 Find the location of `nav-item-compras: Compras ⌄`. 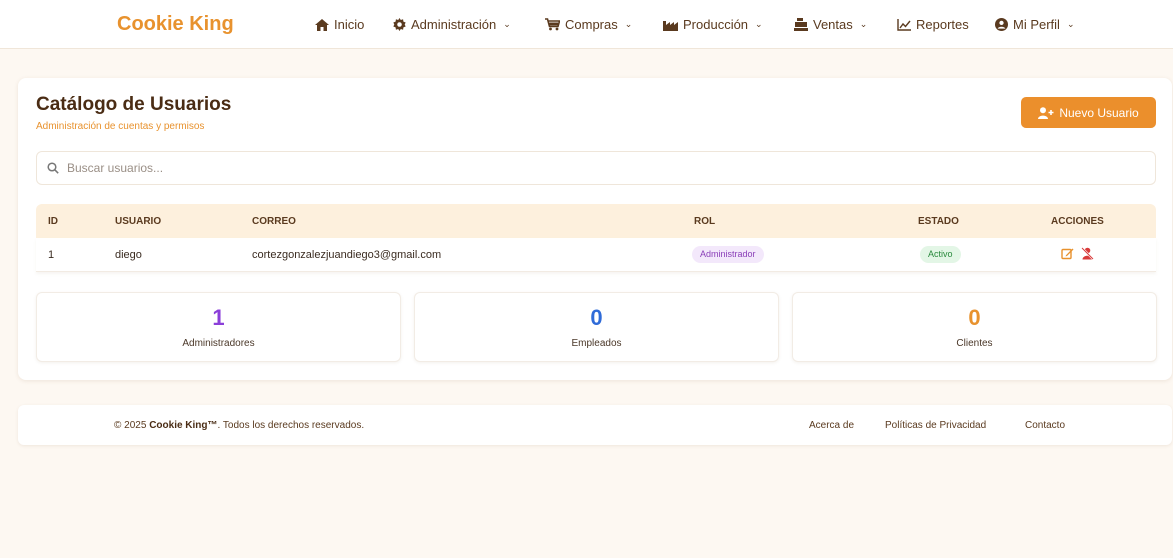

nav-item-compras: Compras ⌄ is located at coordinates (588, 24).